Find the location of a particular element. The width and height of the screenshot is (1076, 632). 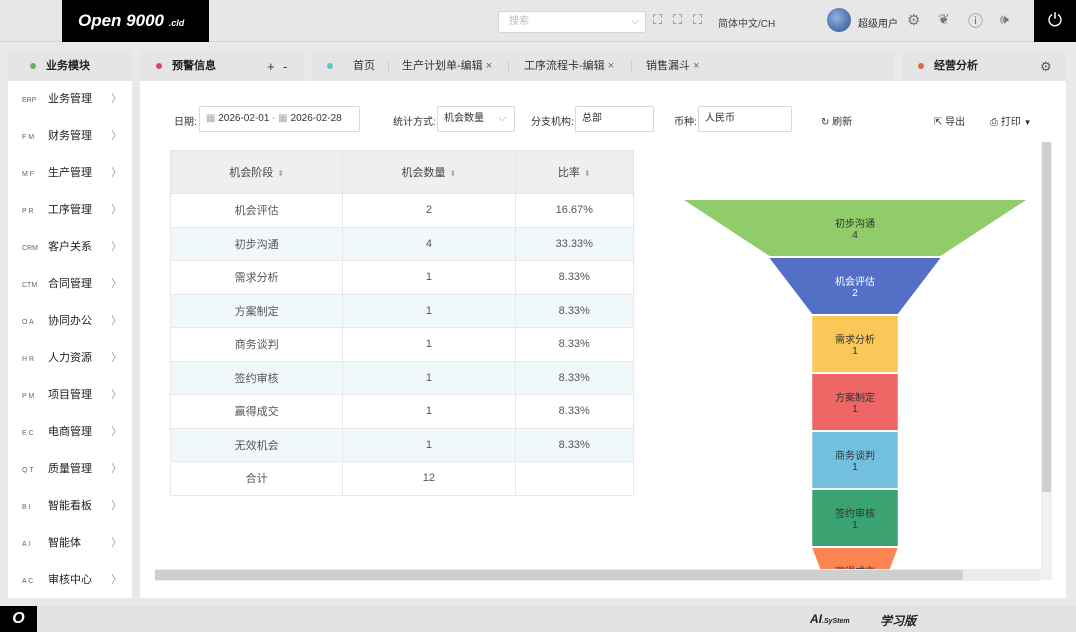

tab-production-plan: 生产计划单-编辑 × is located at coordinates (447, 66).